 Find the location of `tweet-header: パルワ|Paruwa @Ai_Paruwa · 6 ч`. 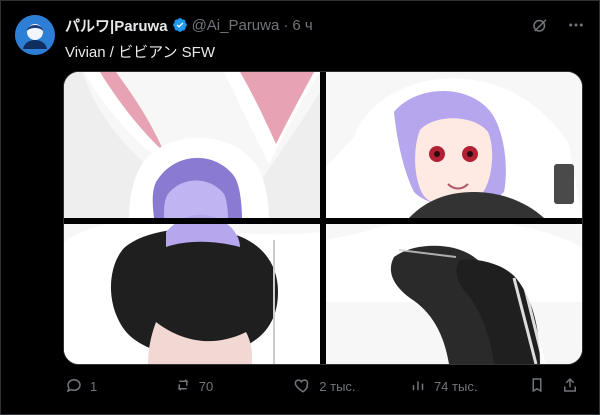

tweet-header: パルワ|Paruwa @Ai_Paruwa · 6 ч is located at coordinates (325, 25).